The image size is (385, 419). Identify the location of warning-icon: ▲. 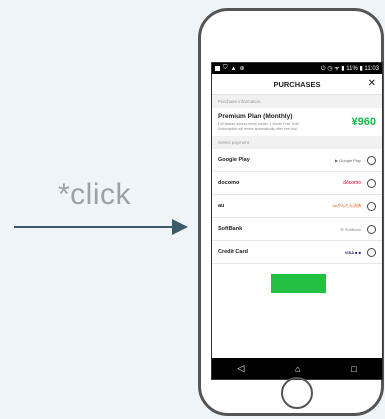
(233, 68).